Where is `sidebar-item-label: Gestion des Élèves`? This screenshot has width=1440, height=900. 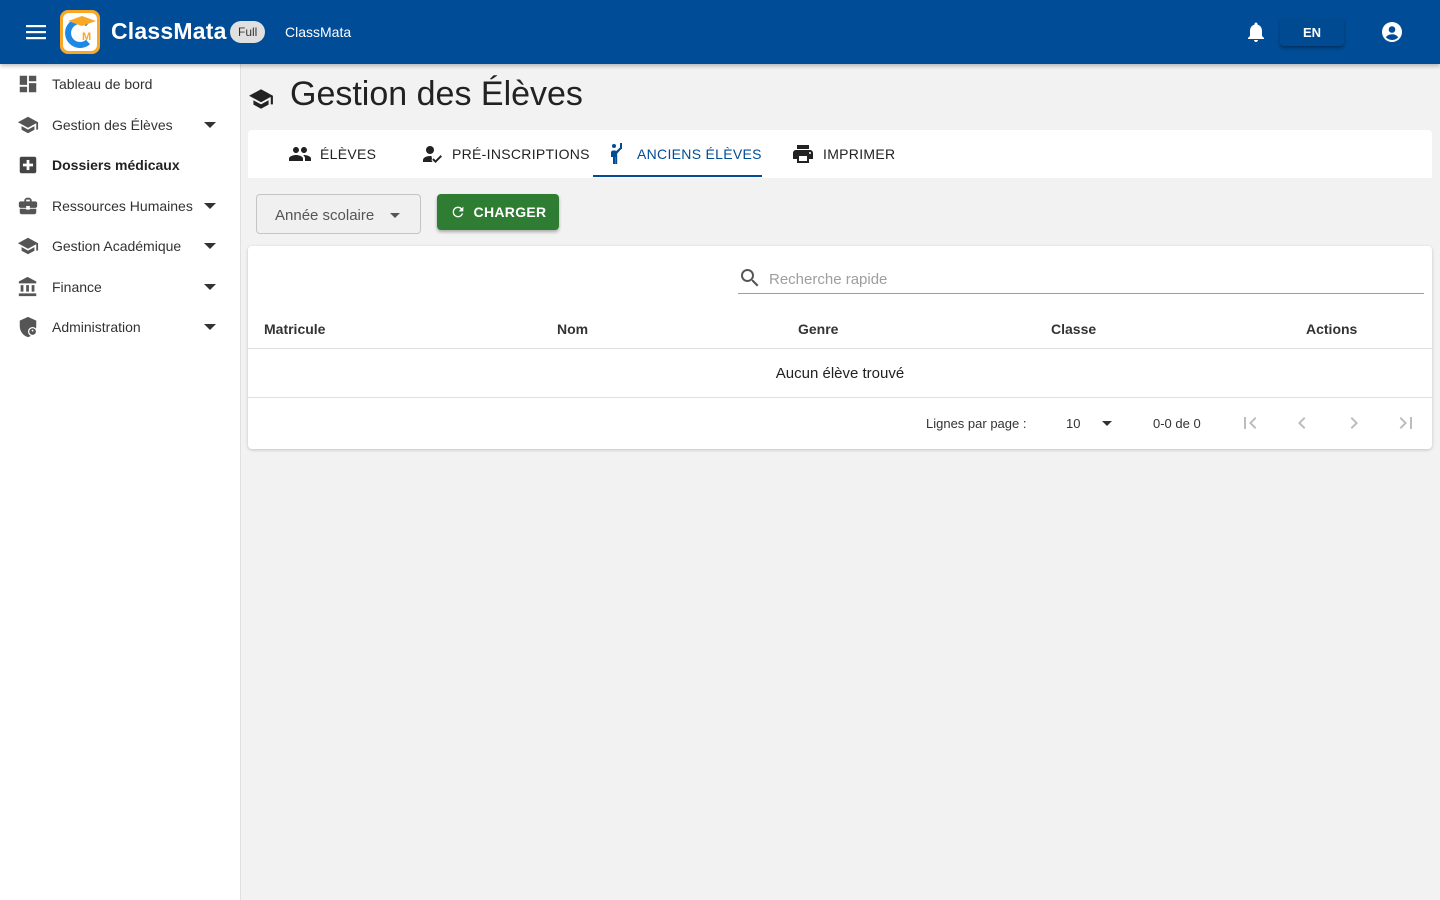 sidebar-item-label: Gestion des Élèves is located at coordinates (112, 125).